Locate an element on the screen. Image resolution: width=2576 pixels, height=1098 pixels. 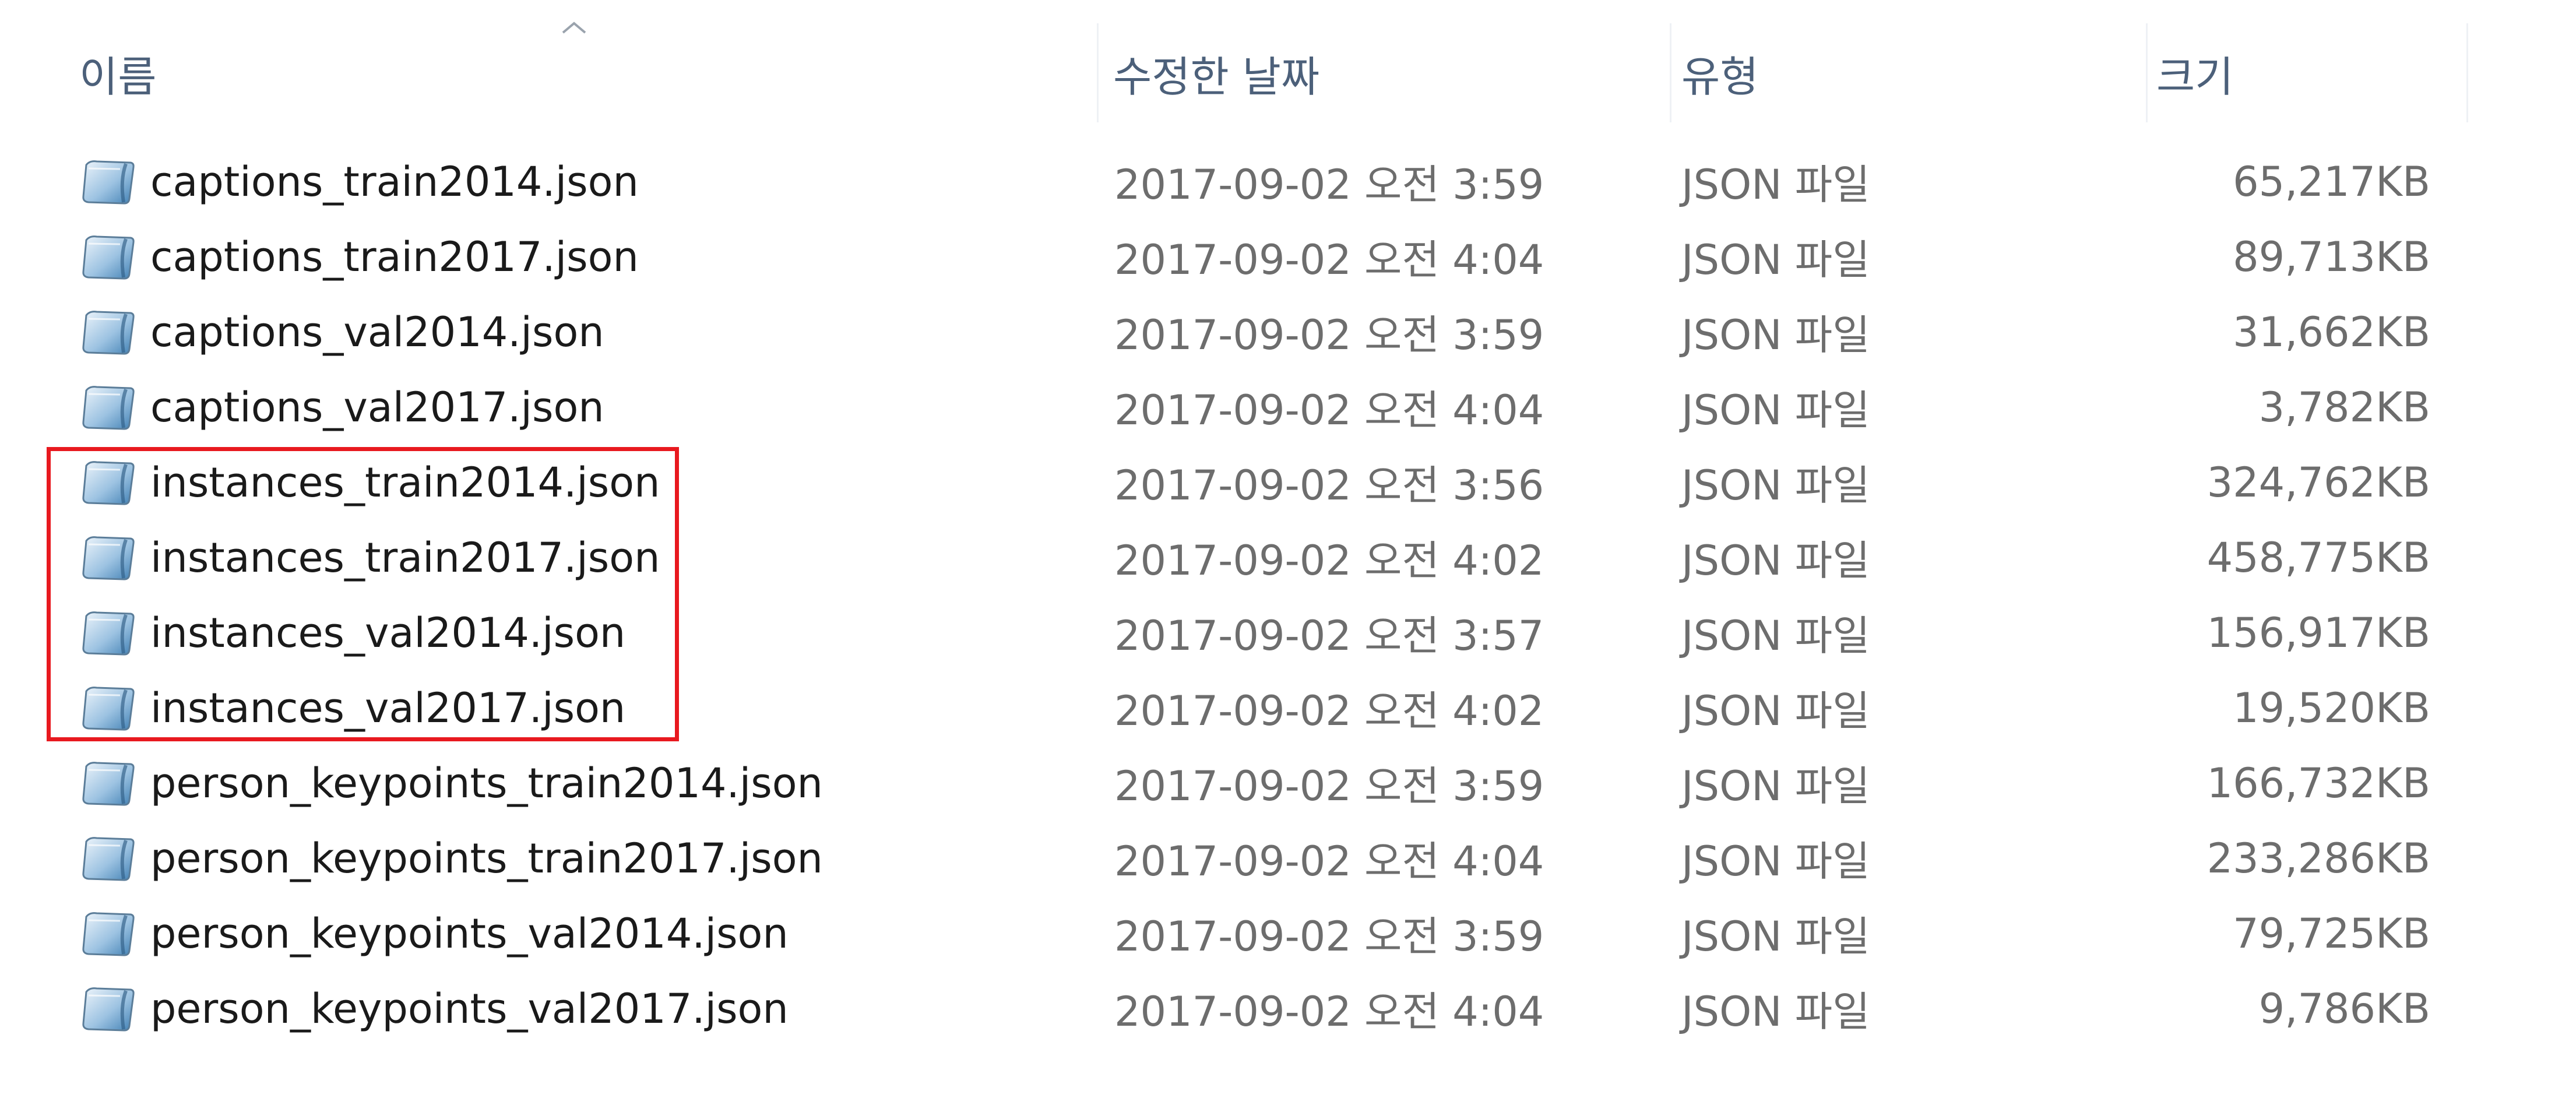
file-size: 79,725KB is located at coordinates (2332, 933).